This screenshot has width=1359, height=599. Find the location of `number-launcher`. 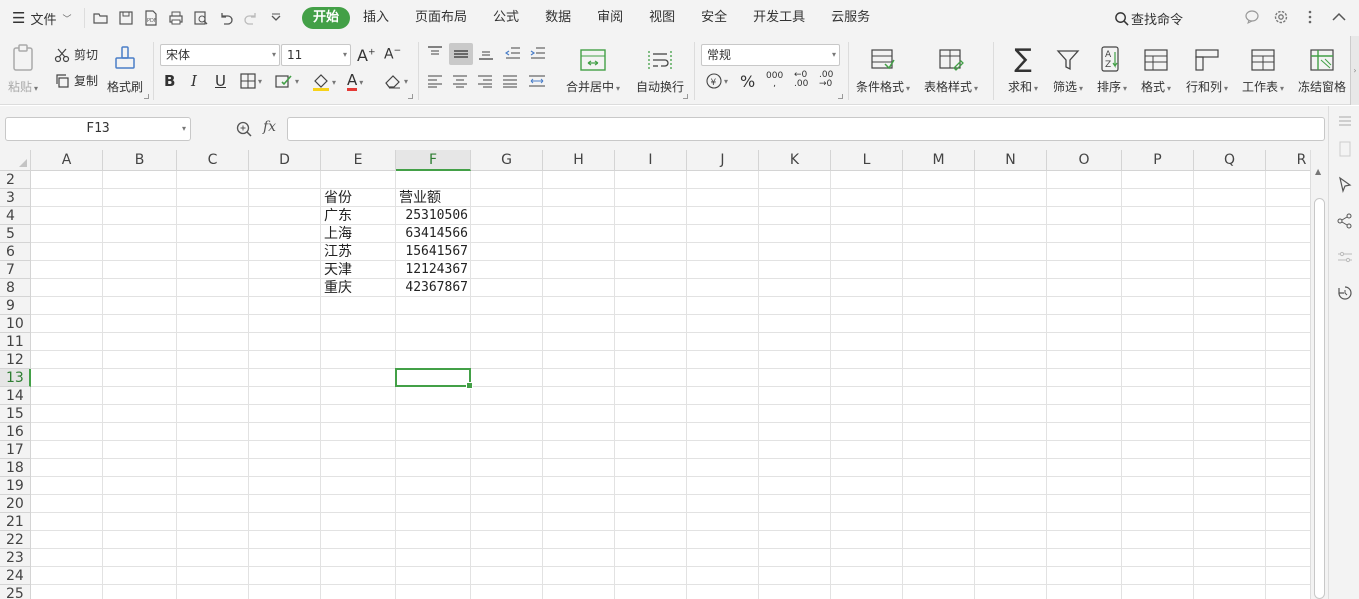

number-launcher is located at coordinates (840, 96).